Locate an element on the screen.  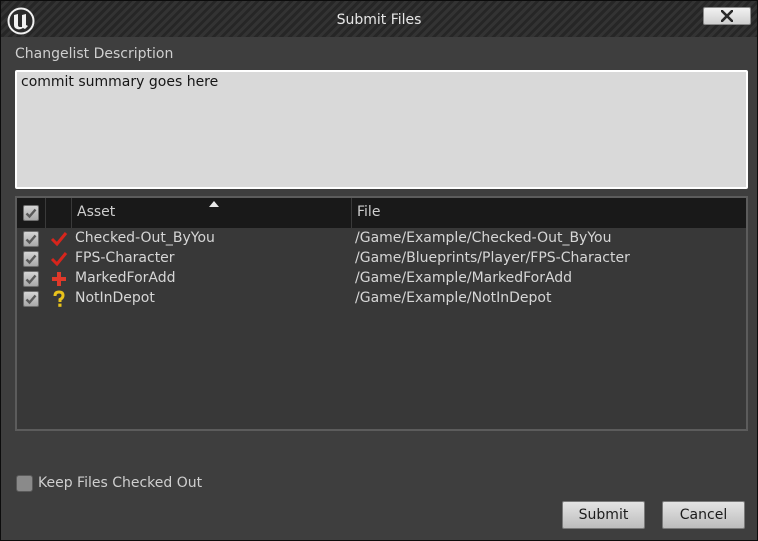
select-all-checkbox is located at coordinates (31, 213).